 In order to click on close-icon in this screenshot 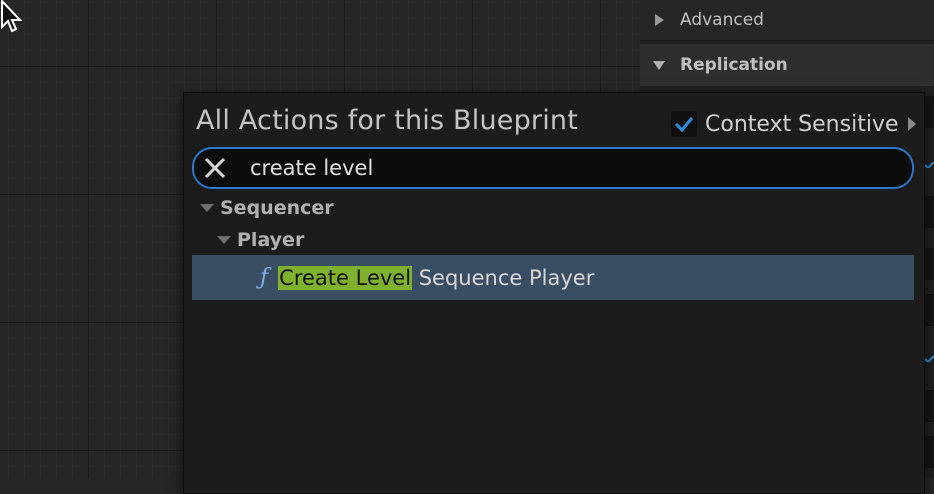, I will do `click(215, 168)`.